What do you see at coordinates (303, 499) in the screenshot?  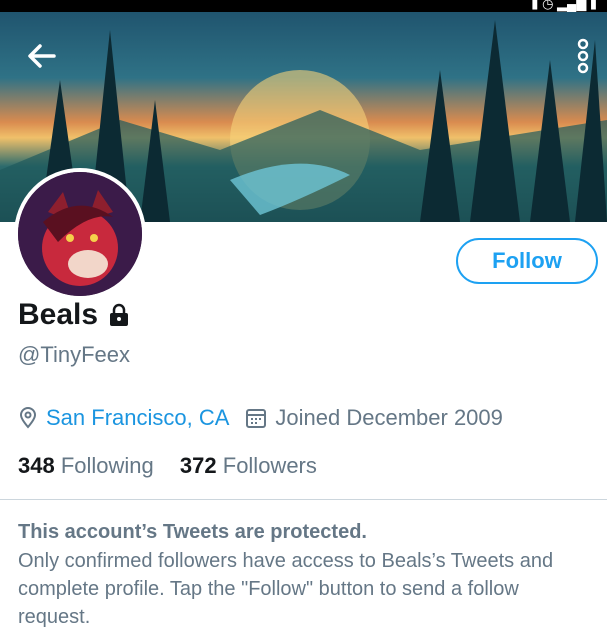 I see `divider` at bounding box center [303, 499].